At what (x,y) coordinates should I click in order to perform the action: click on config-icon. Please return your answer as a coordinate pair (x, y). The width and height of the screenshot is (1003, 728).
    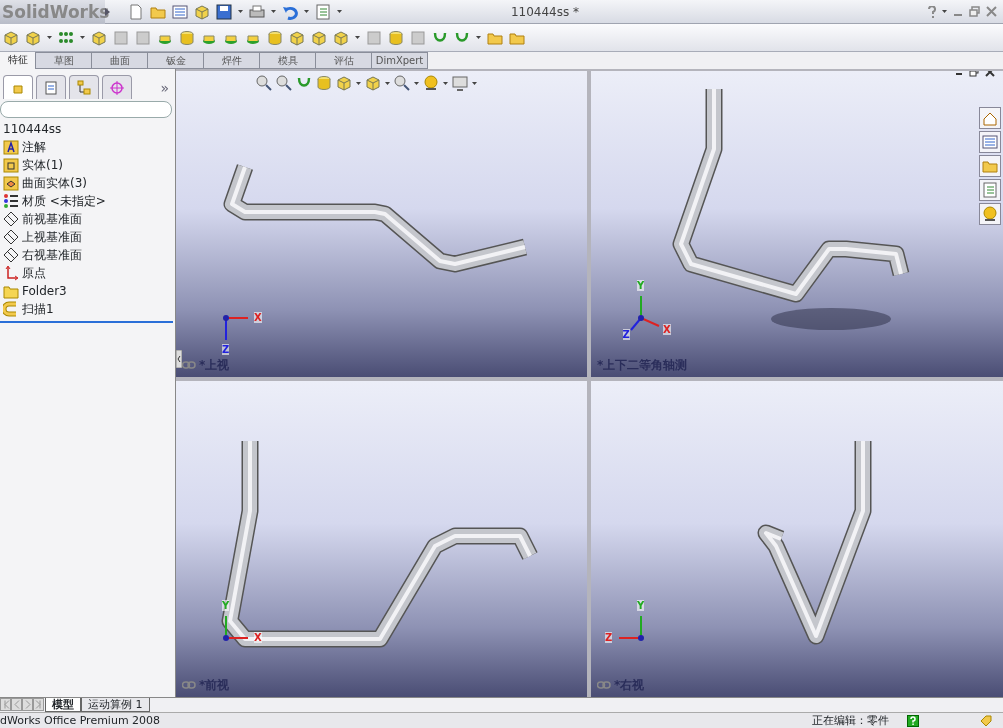
    Looking at the image, I should click on (84, 87).